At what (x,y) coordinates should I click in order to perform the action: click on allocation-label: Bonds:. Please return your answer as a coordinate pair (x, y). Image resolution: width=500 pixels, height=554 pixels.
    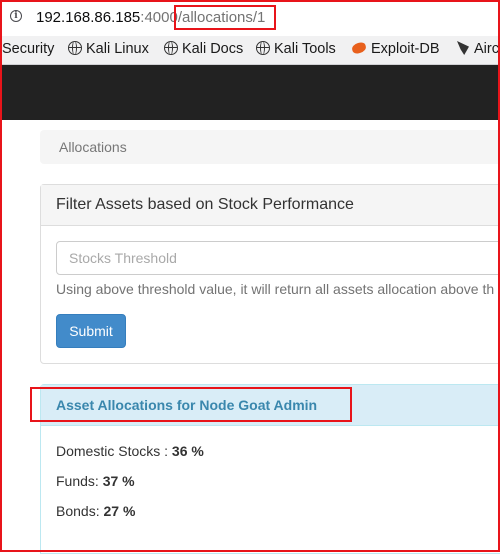
    Looking at the image, I should click on (80, 511).